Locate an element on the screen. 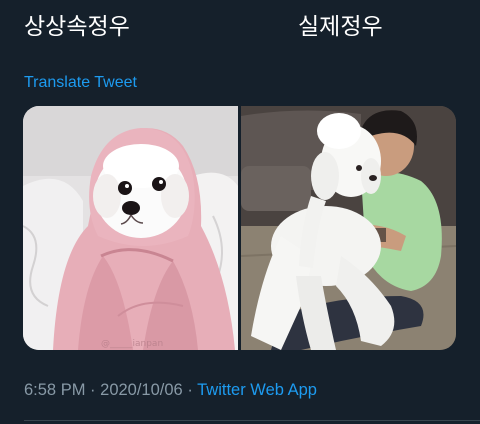 The height and width of the screenshot is (424, 480). tweet-time: 6:58 PM is located at coordinates (54, 390).